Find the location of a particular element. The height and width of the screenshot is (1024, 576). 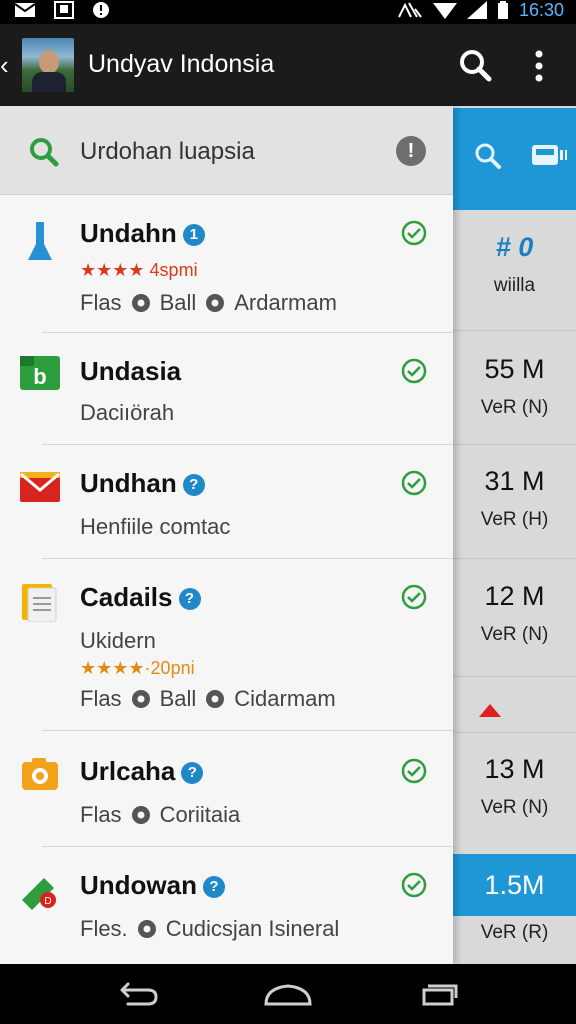

side-panel-item: 31 M VeR (H) is located at coordinates (514, 498).